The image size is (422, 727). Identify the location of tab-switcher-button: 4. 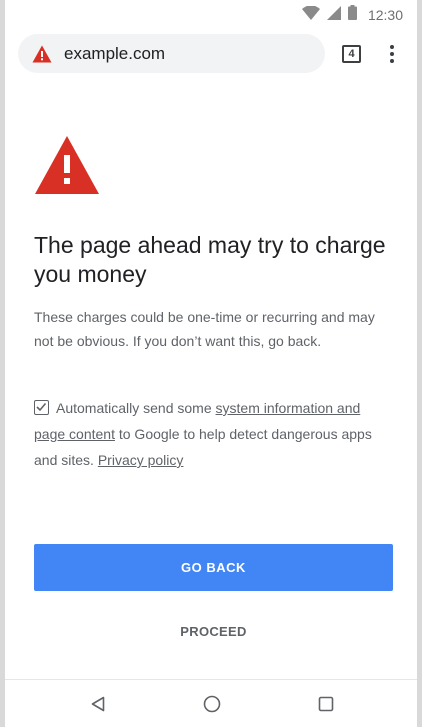
(351, 54).